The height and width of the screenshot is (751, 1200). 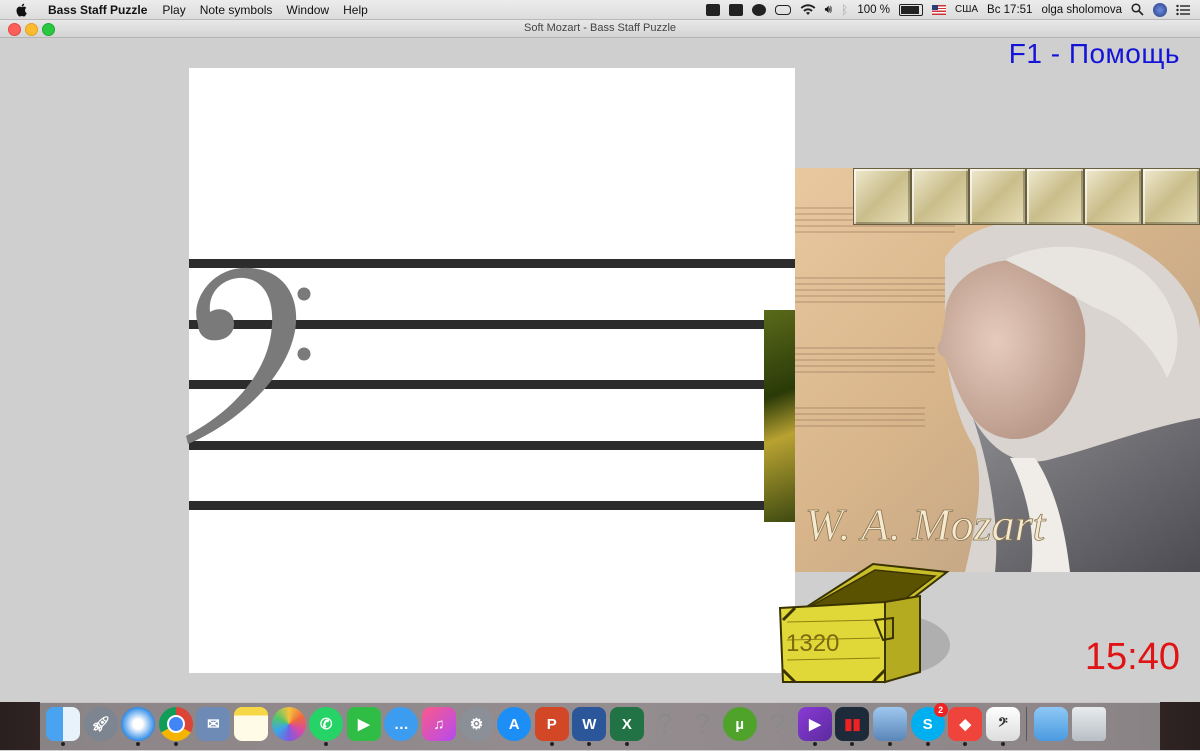 What do you see at coordinates (910, 9) in the screenshot?
I see `battery-icon` at bounding box center [910, 9].